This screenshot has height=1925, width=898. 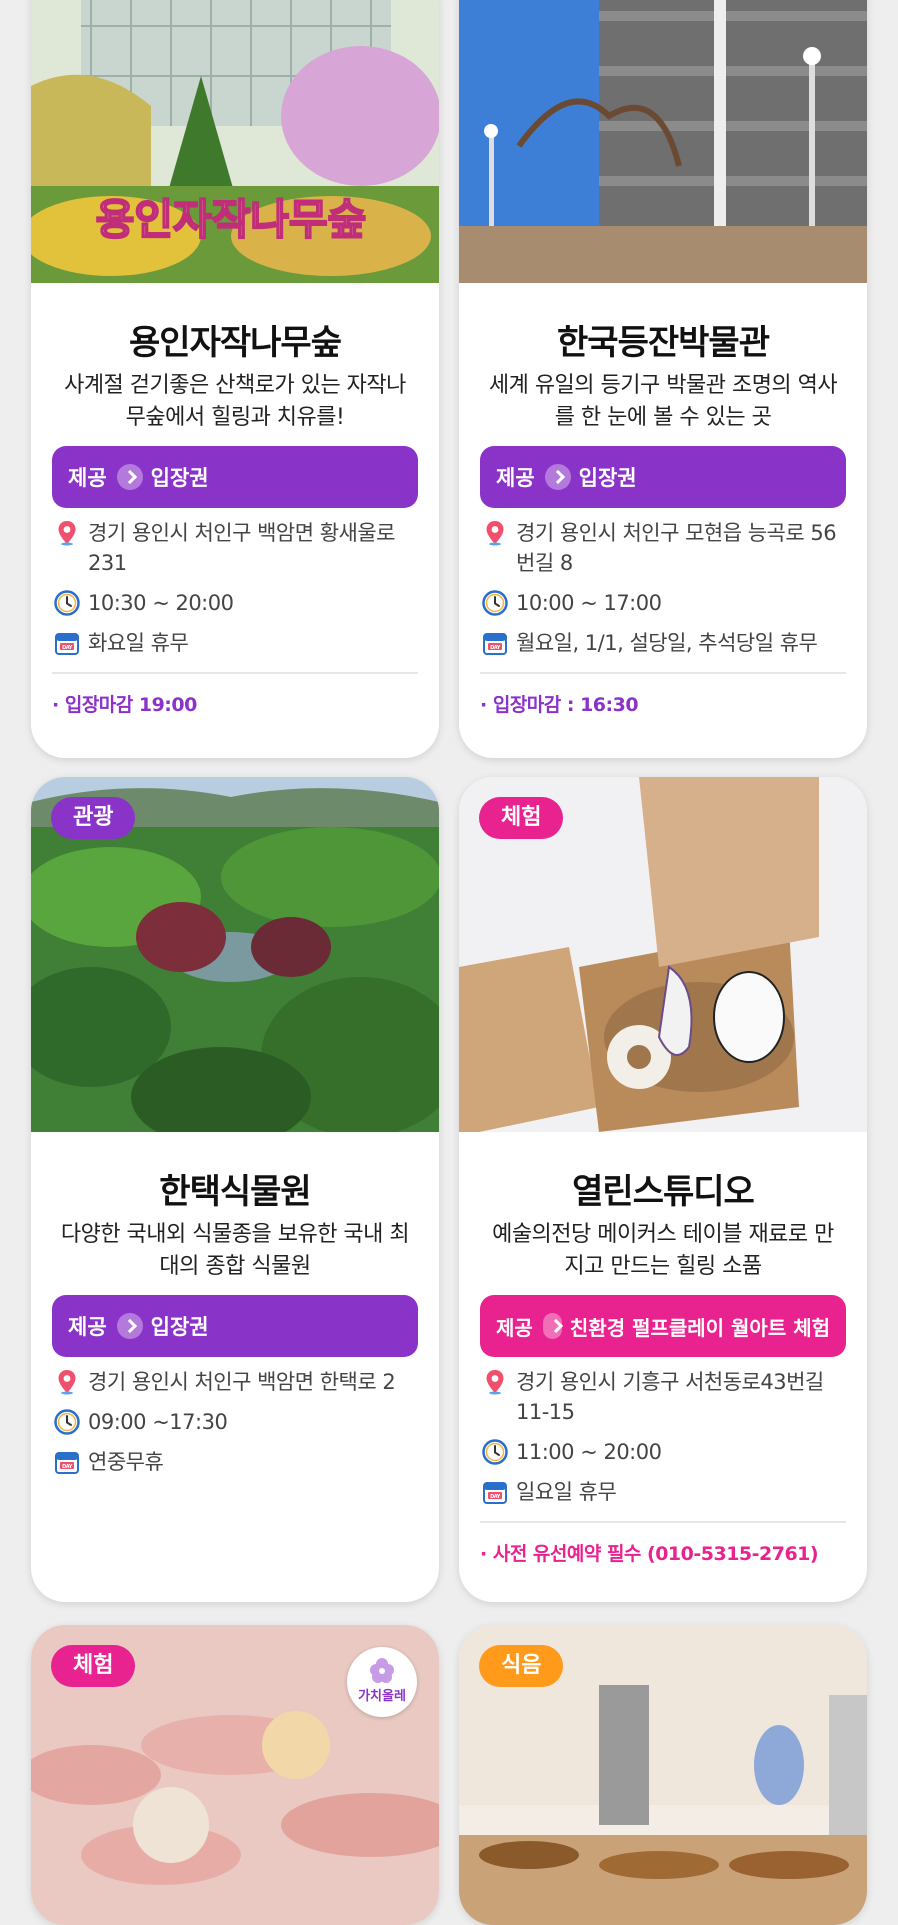 I want to click on closed-row: 연중무휴, so click(x=236, y=1462).